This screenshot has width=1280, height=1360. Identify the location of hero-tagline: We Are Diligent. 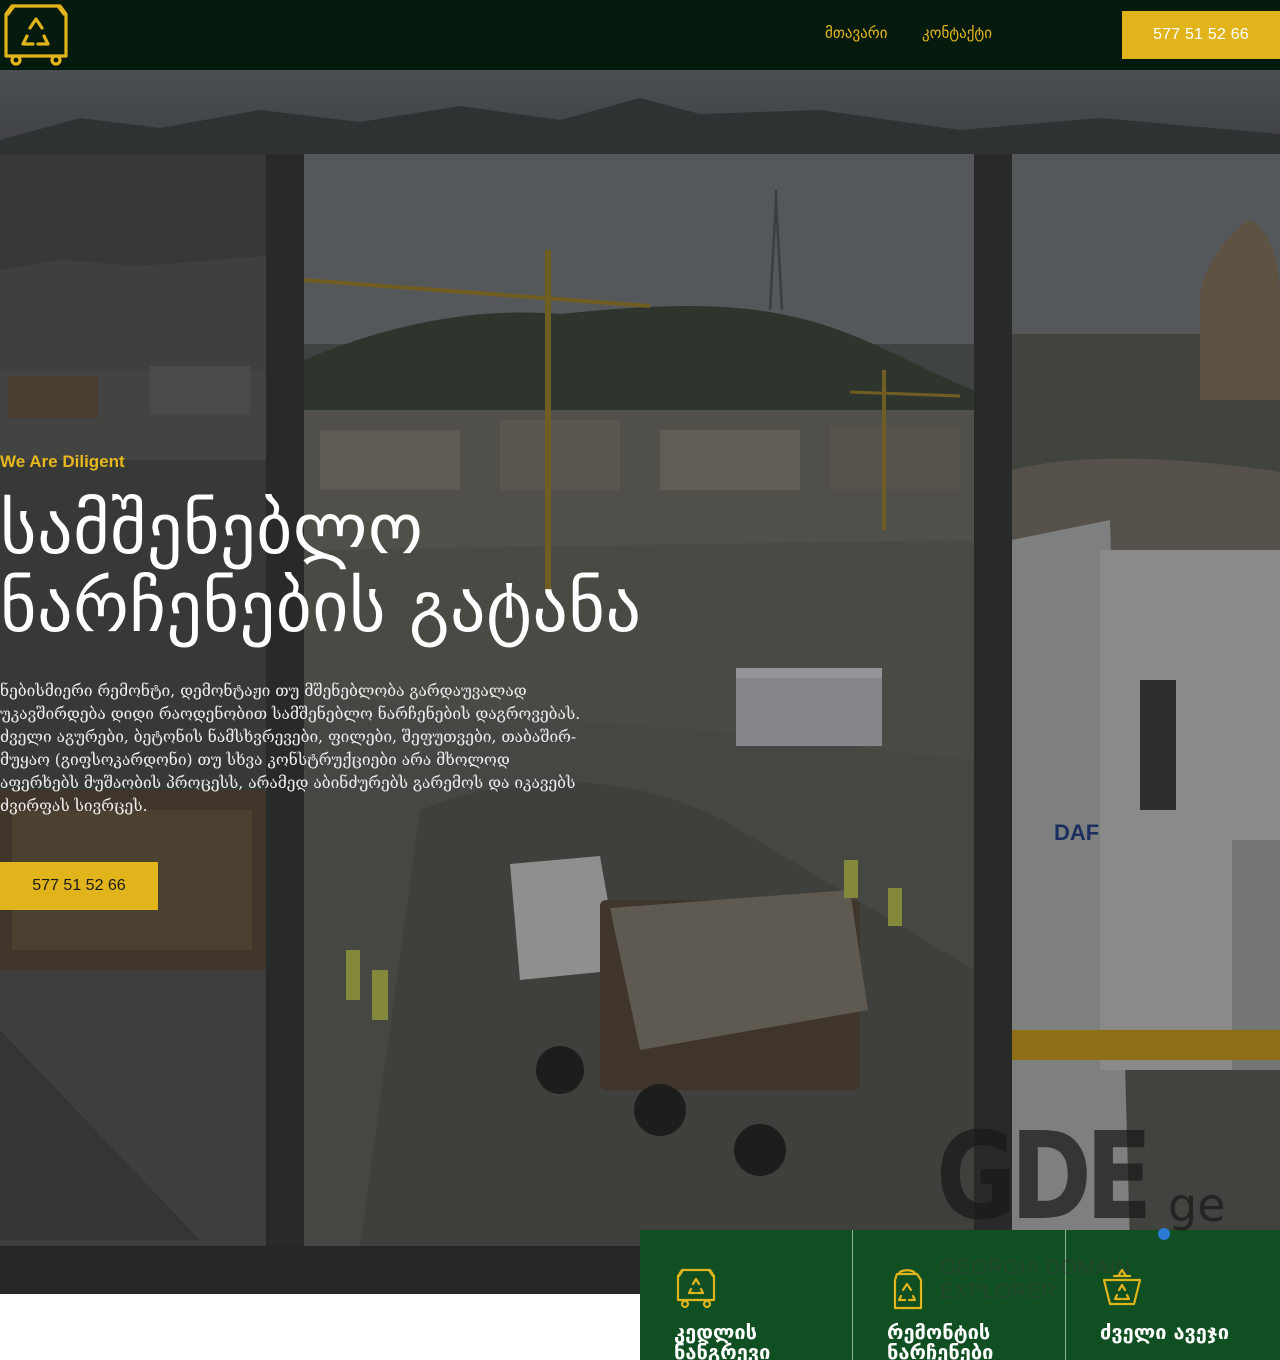
(62, 461).